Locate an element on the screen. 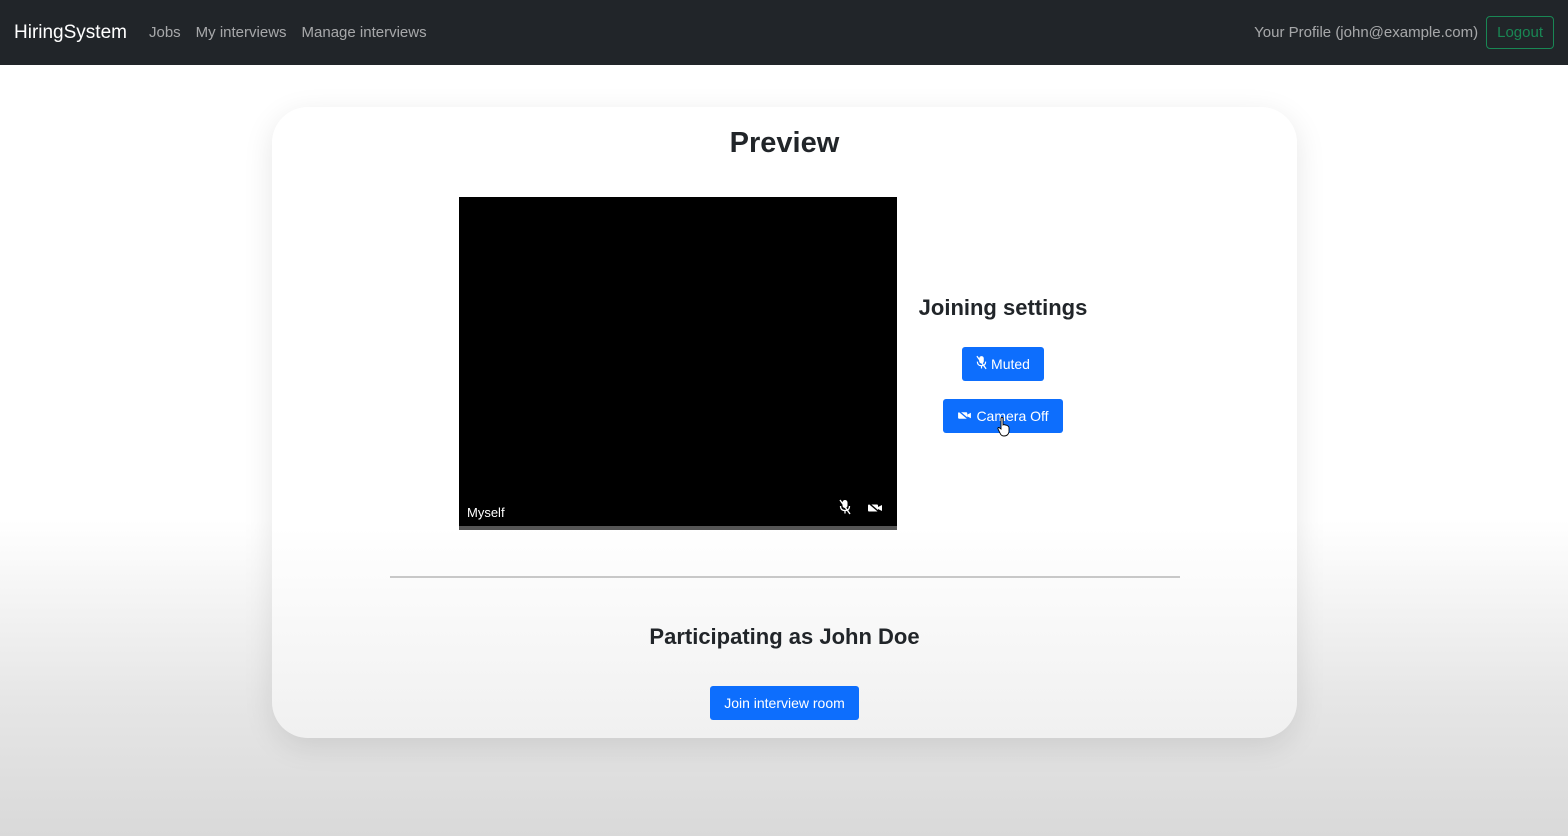 Image resolution: width=1568 pixels, height=836 pixels. join-interview-room-button: Join interview room is located at coordinates (784, 703).